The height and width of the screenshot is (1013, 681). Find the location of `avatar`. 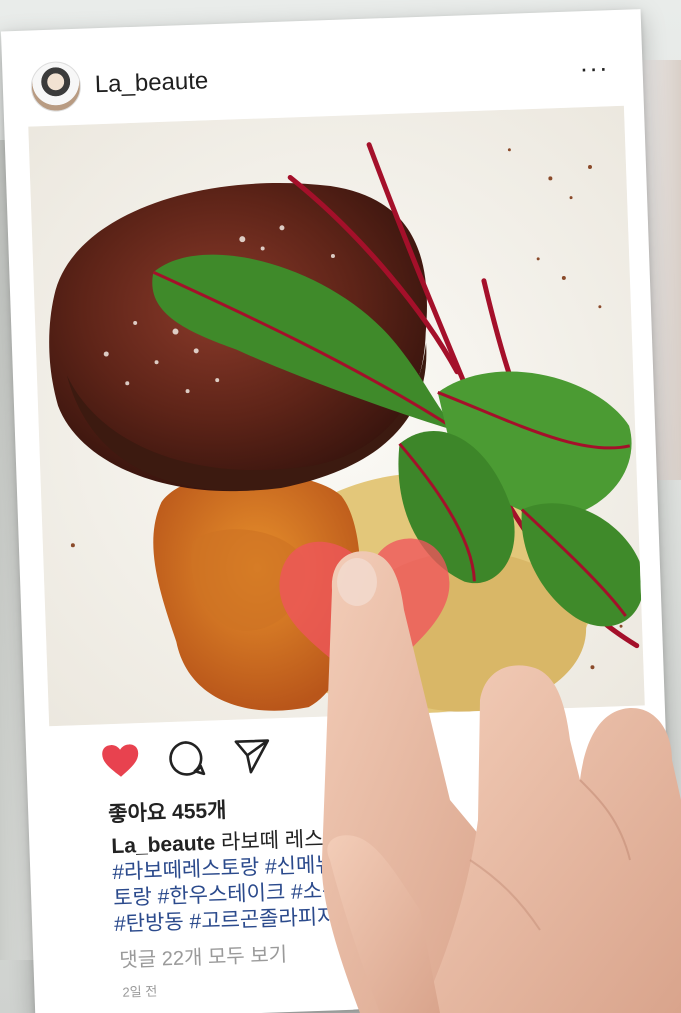

avatar is located at coordinates (56, 86).